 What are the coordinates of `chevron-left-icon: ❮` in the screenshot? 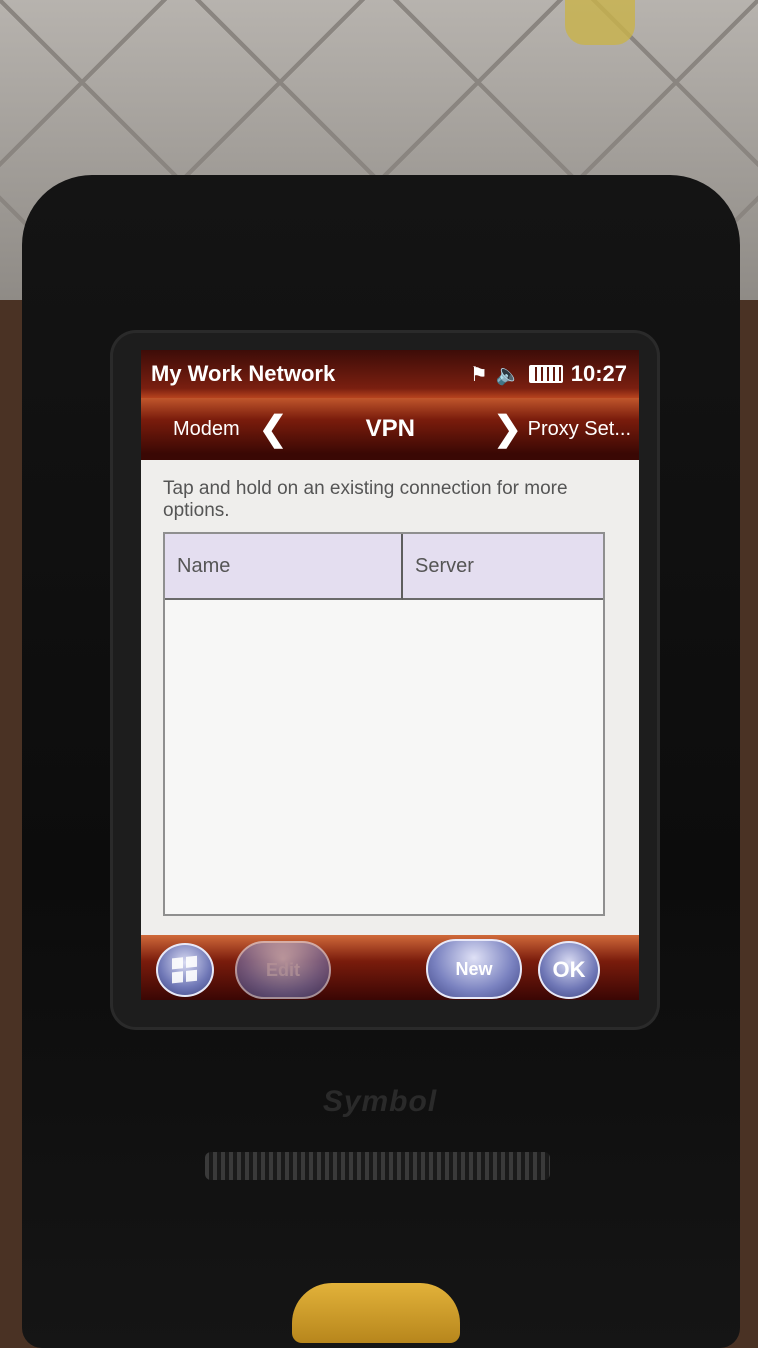 It's located at (273, 429).